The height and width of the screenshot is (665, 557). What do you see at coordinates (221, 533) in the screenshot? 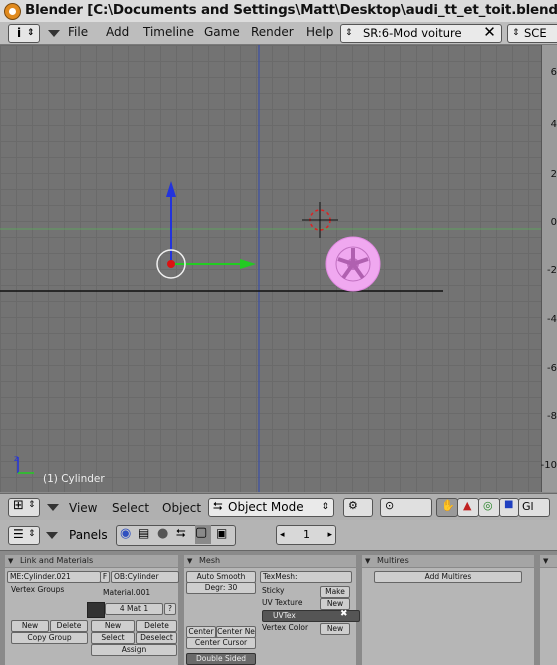
I see `scene-context-icon: ▣` at bounding box center [221, 533].